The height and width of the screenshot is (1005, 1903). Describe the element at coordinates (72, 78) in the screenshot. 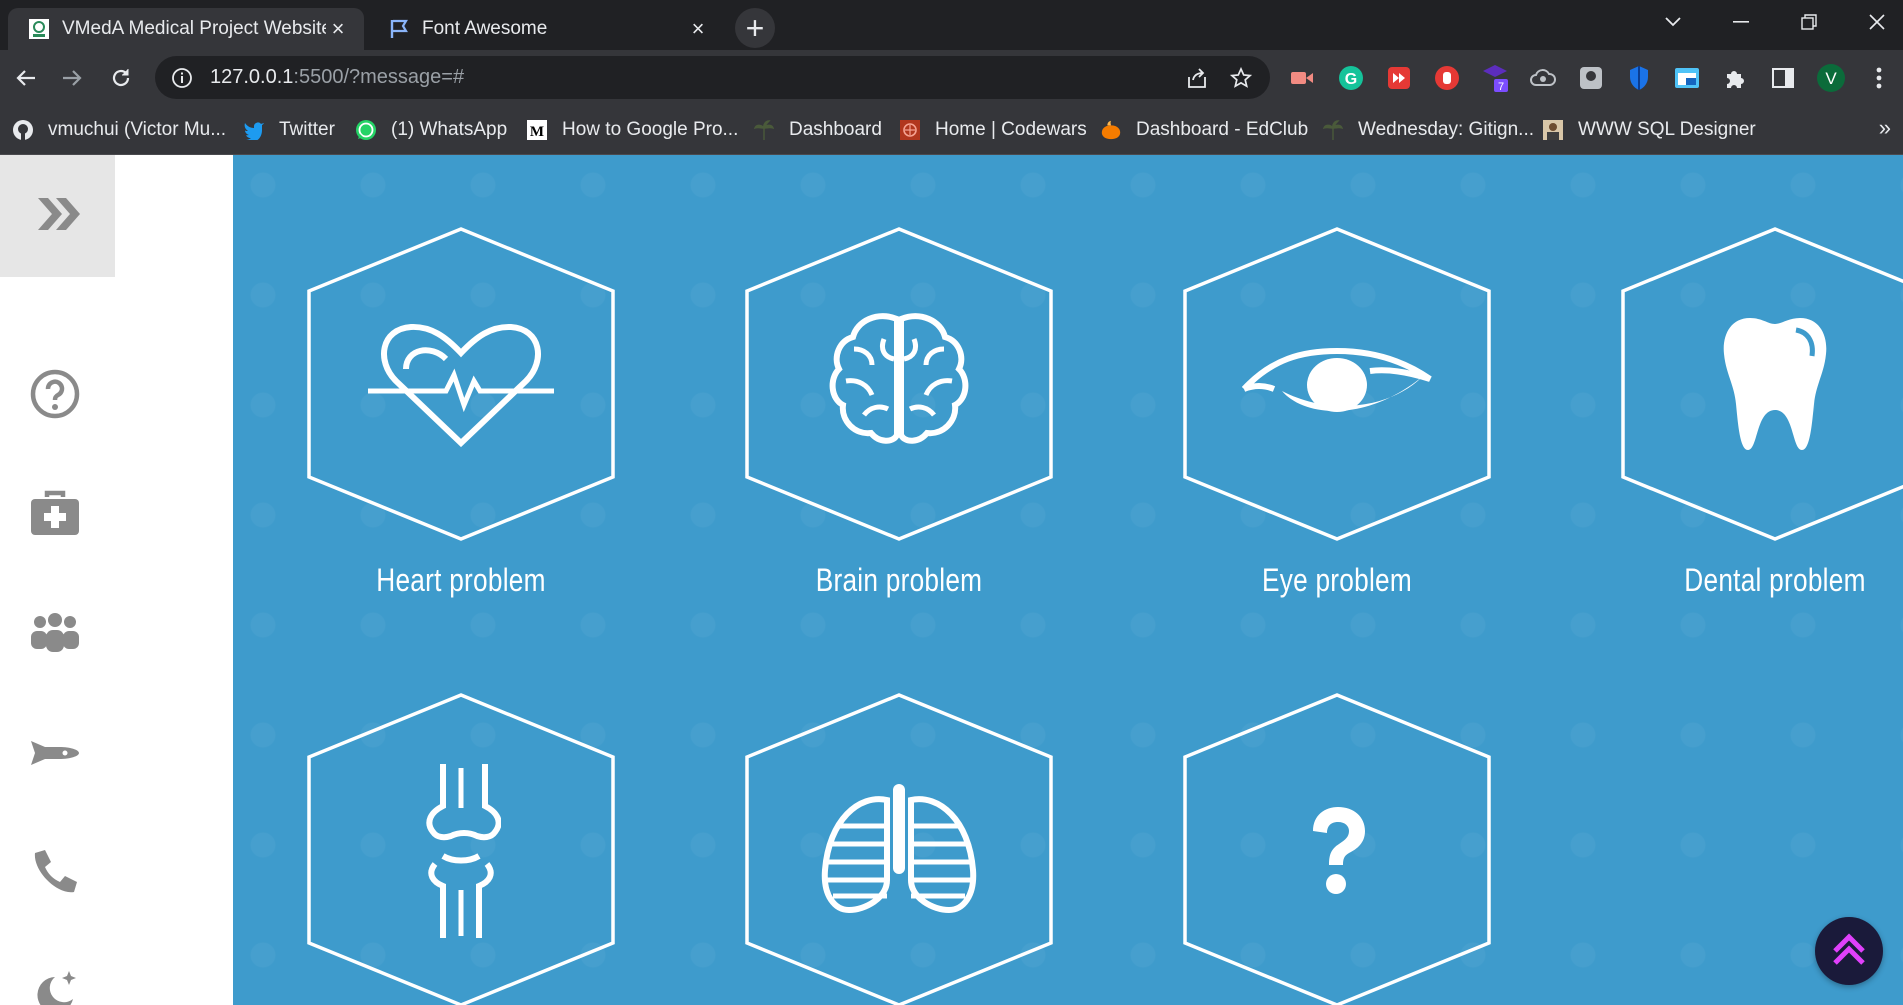

I see `forward-icon` at that location.